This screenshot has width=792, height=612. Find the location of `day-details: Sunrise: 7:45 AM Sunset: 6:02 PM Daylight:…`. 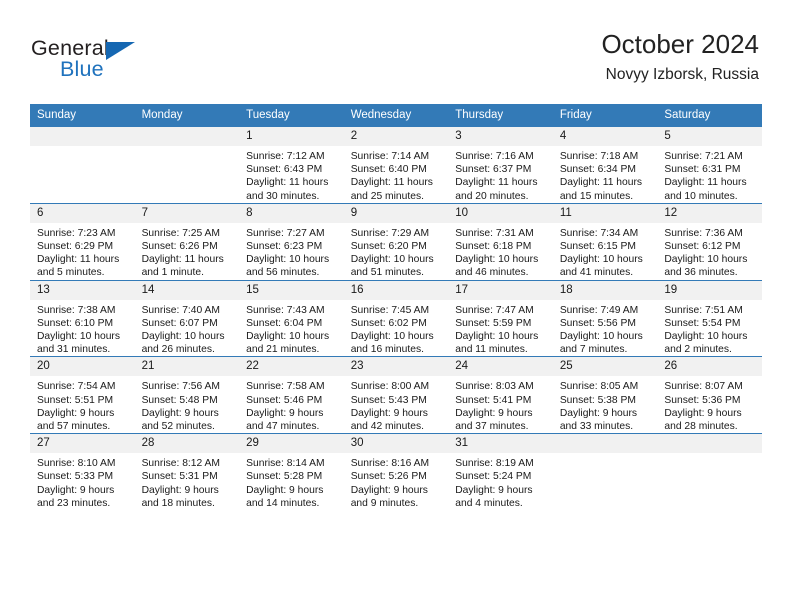

day-details: Sunrise: 7:45 AM Sunset: 6:02 PM Daylight:… is located at coordinates (396, 328).